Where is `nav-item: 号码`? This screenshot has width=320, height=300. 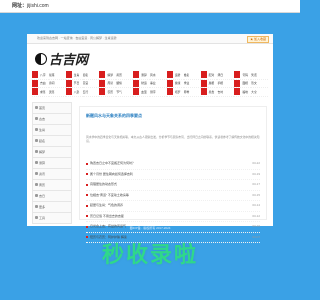 nav-item: 号码 is located at coordinates (243, 75).